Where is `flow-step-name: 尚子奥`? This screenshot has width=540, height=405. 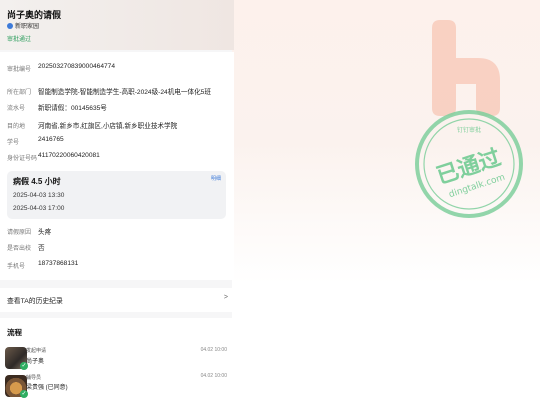
flow-step-name: 尚子奥 is located at coordinates (35, 362).